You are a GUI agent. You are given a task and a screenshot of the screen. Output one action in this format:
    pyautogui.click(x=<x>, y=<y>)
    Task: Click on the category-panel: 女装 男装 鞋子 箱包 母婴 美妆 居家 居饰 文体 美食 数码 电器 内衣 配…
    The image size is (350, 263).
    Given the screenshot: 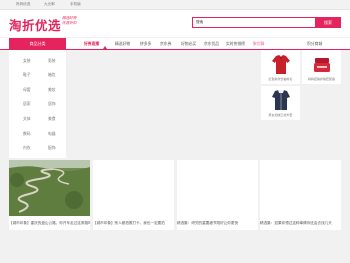 What is the action you would take?
    pyautogui.click(x=37, y=104)
    